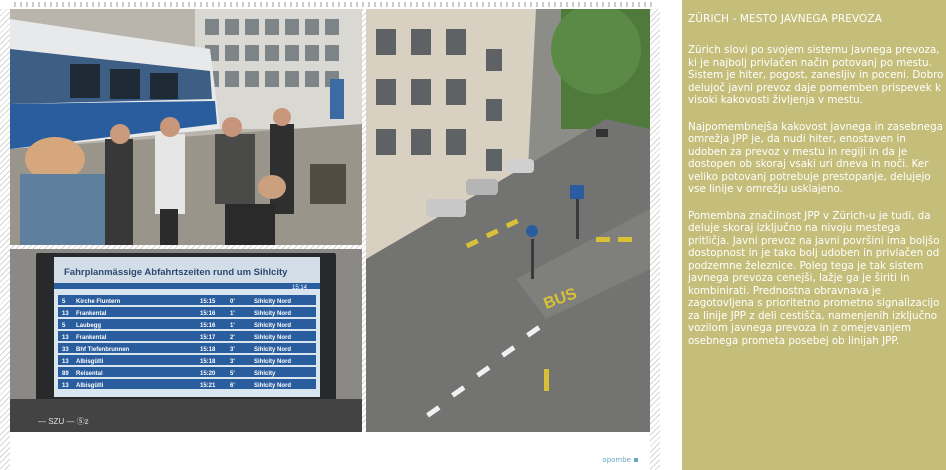  What do you see at coordinates (616, 460) in the screenshot?
I see `notes-link-label: opombe` at bounding box center [616, 460].